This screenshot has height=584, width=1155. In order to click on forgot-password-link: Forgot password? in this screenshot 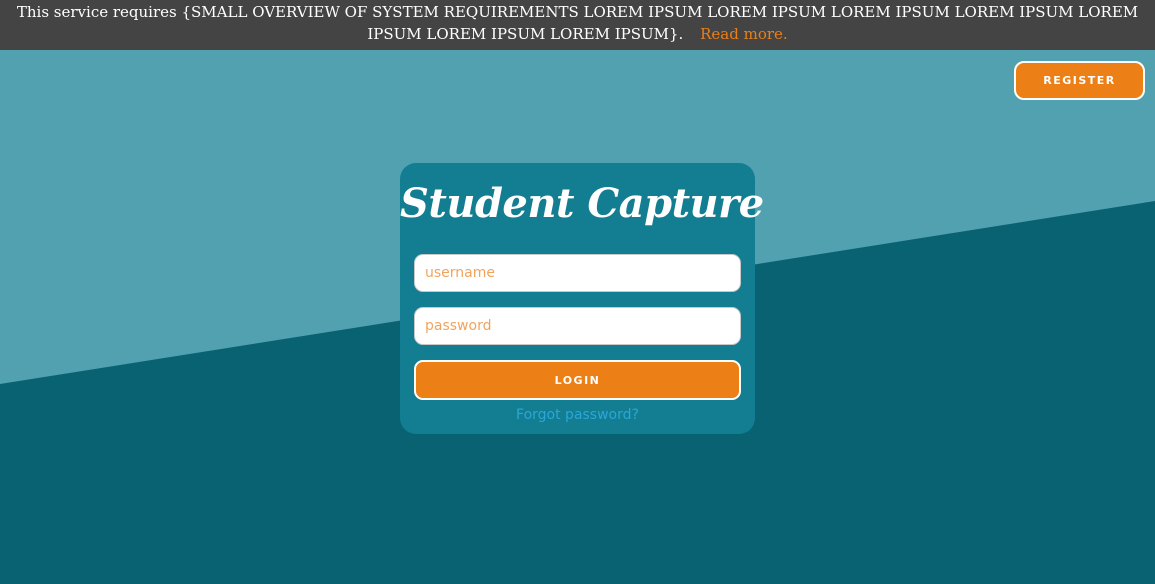, I will do `click(577, 415)`.